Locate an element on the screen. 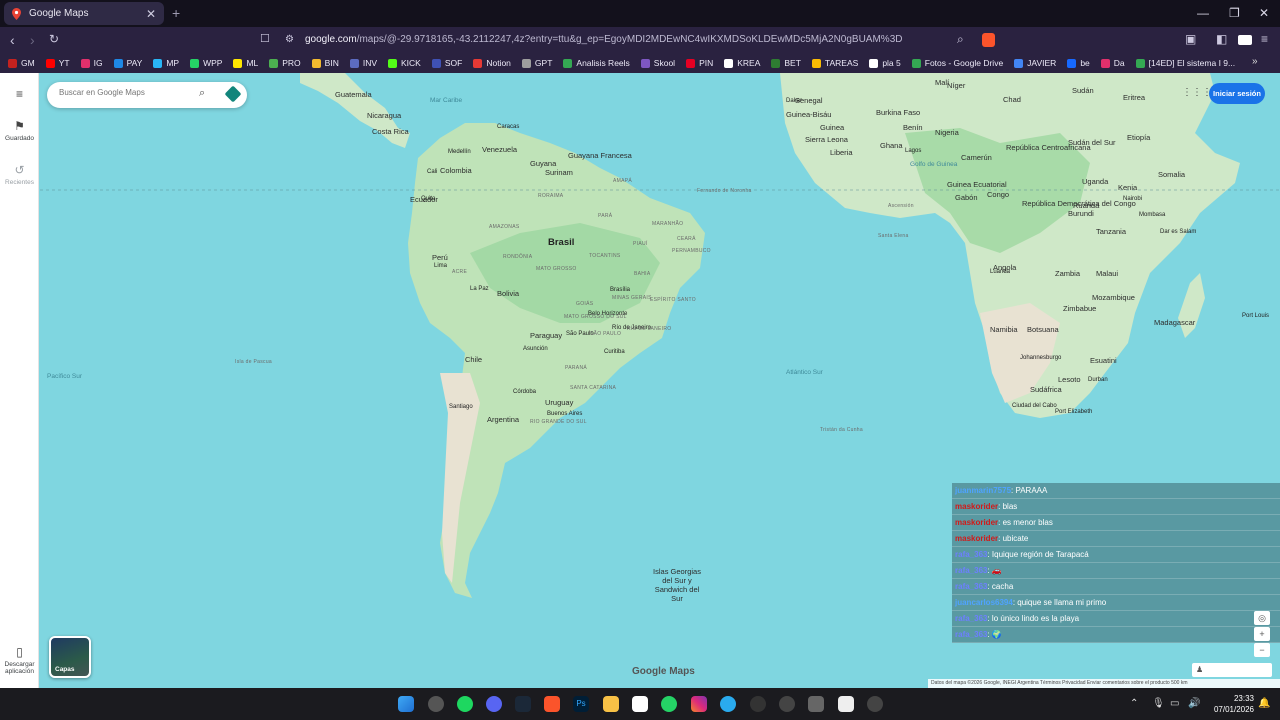 Image resolution: width=1280 pixels, height=720 pixels. bookmark-item: KREA is located at coordinates (742, 63).